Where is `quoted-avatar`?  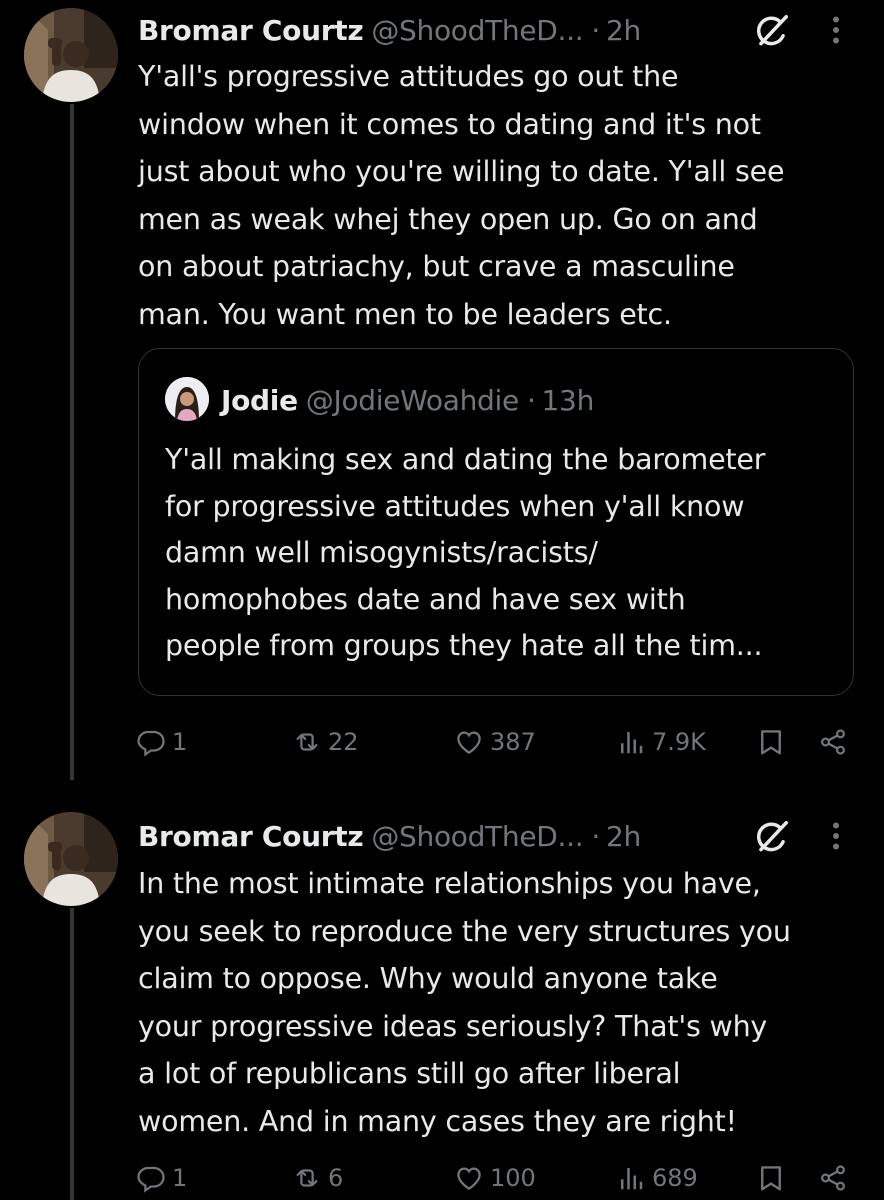 quoted-avatar is located at coordinates (187, 399).